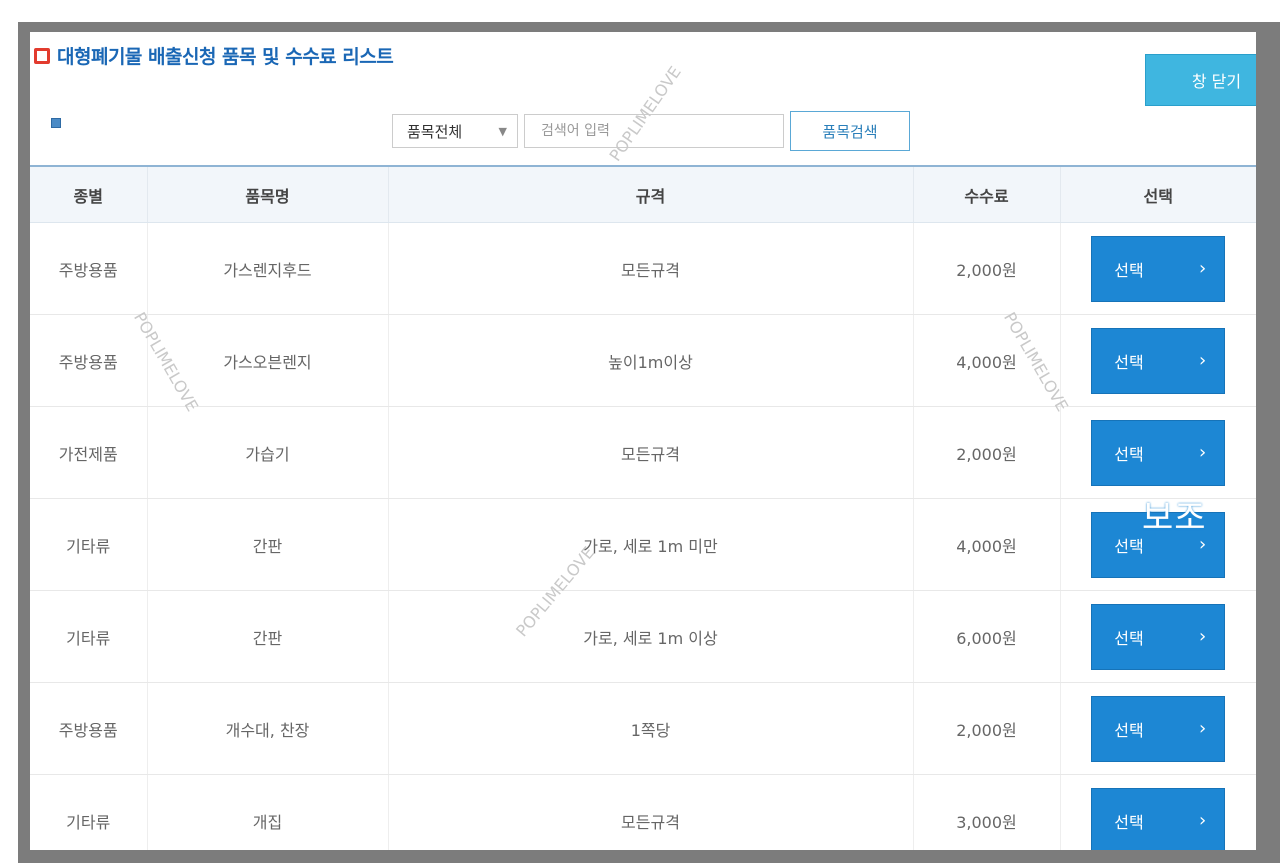 This screenshot has width=1280, height=863. What do you see at coordinates (42, 55) in the screenshot?
I see `title-square-icon` at bounding box center [42, 55].